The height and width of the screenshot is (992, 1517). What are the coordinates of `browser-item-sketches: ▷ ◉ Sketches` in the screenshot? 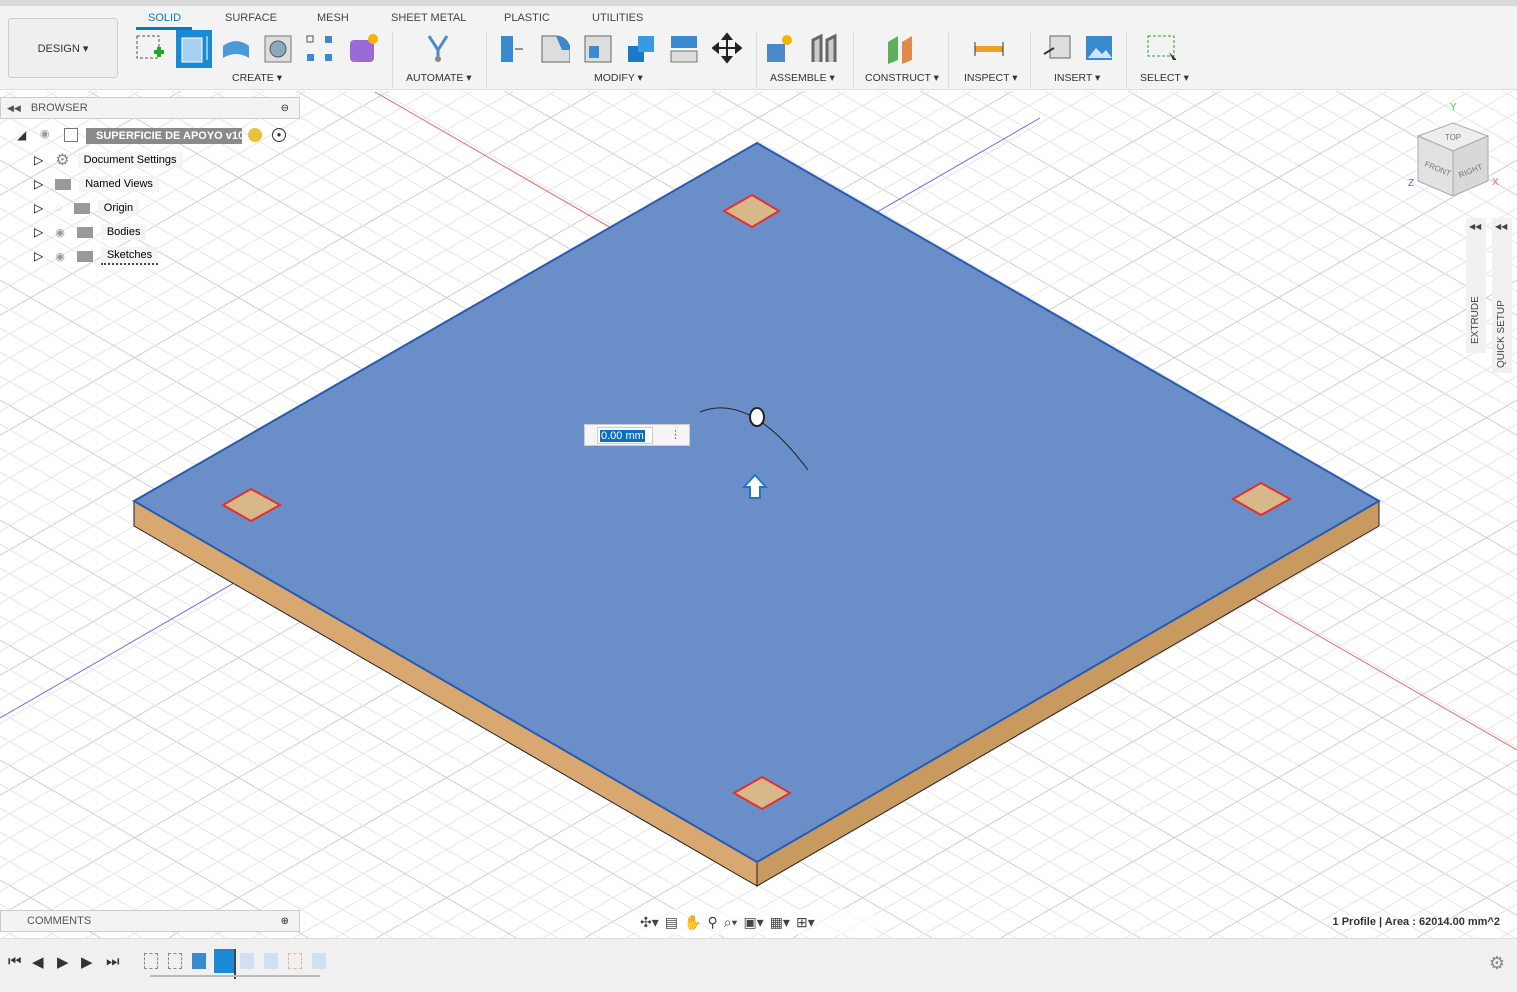 It's located at (96, 256).